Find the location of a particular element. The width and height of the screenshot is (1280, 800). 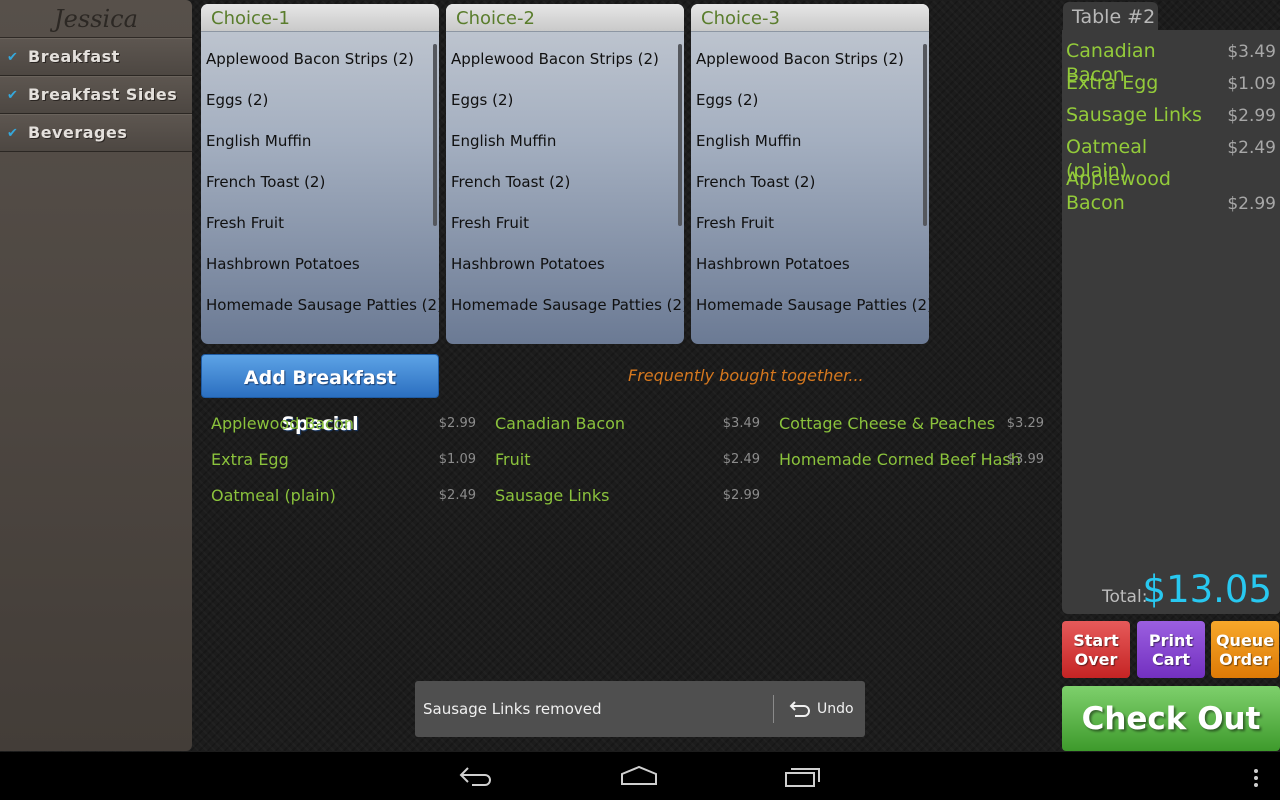

category-beverages: ✔ Beverages is located at coordinates (96, 133).